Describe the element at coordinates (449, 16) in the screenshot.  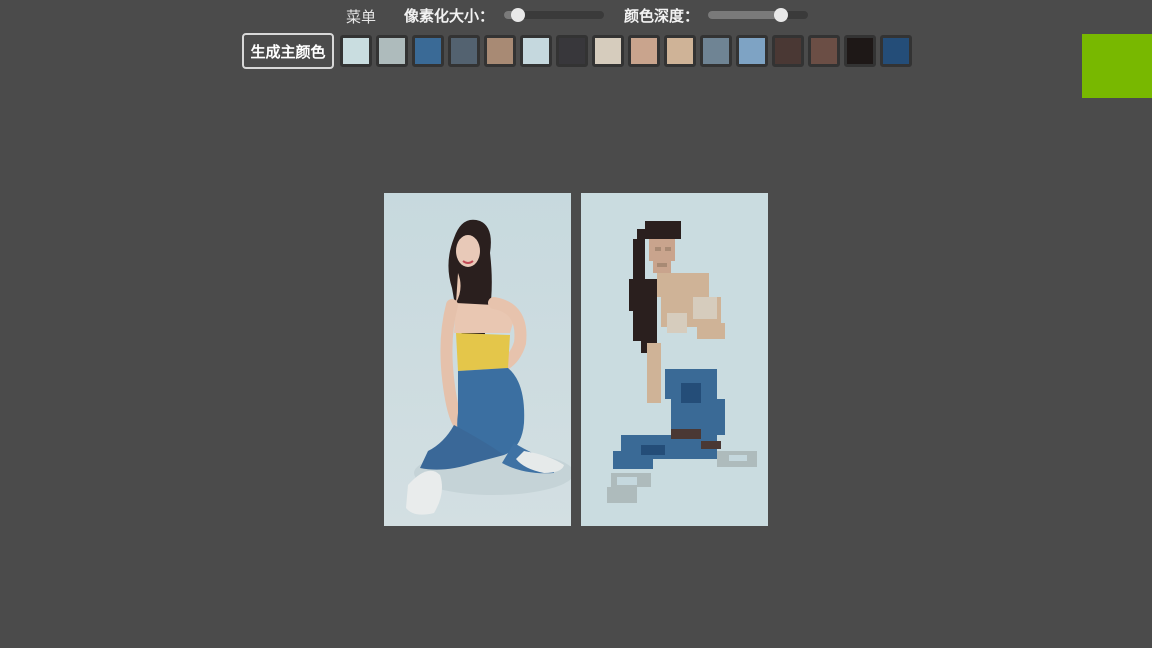
I see `pixel-size-label: 像素化大小：` at that location.